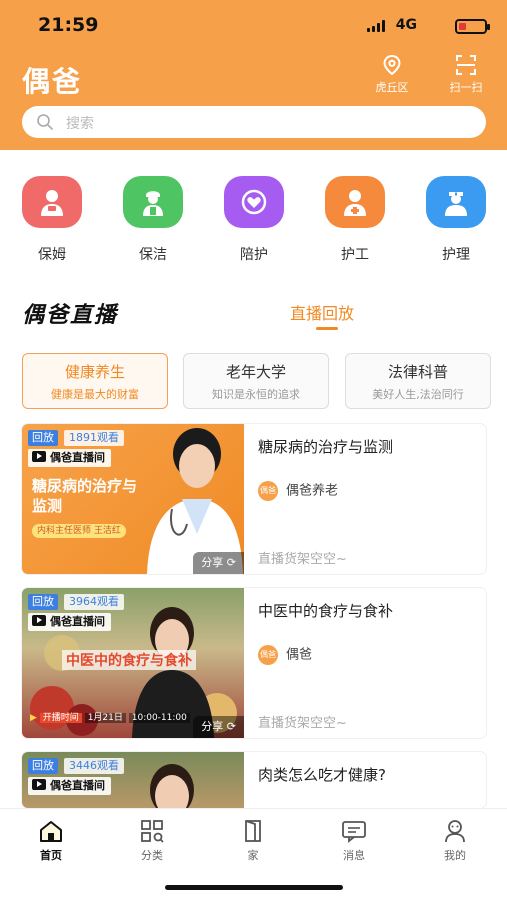 The width and height of the screenshot is (507, 900). I want to click on tab-home-door: 家, so click(253, 841).